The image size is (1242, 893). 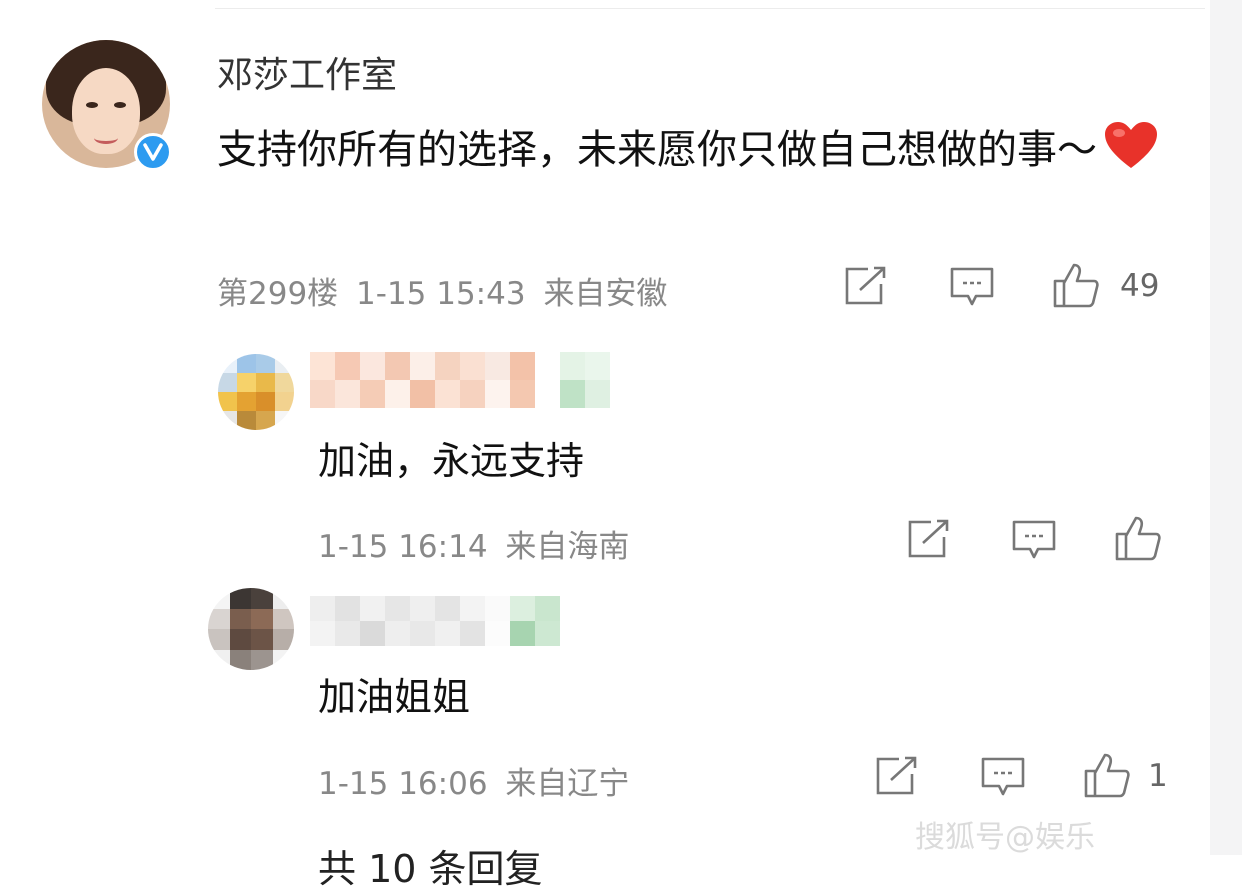 I want to click on comment-meta: 第299楼 1-15 15:43 来自安徽, so click(x=442, y=290).